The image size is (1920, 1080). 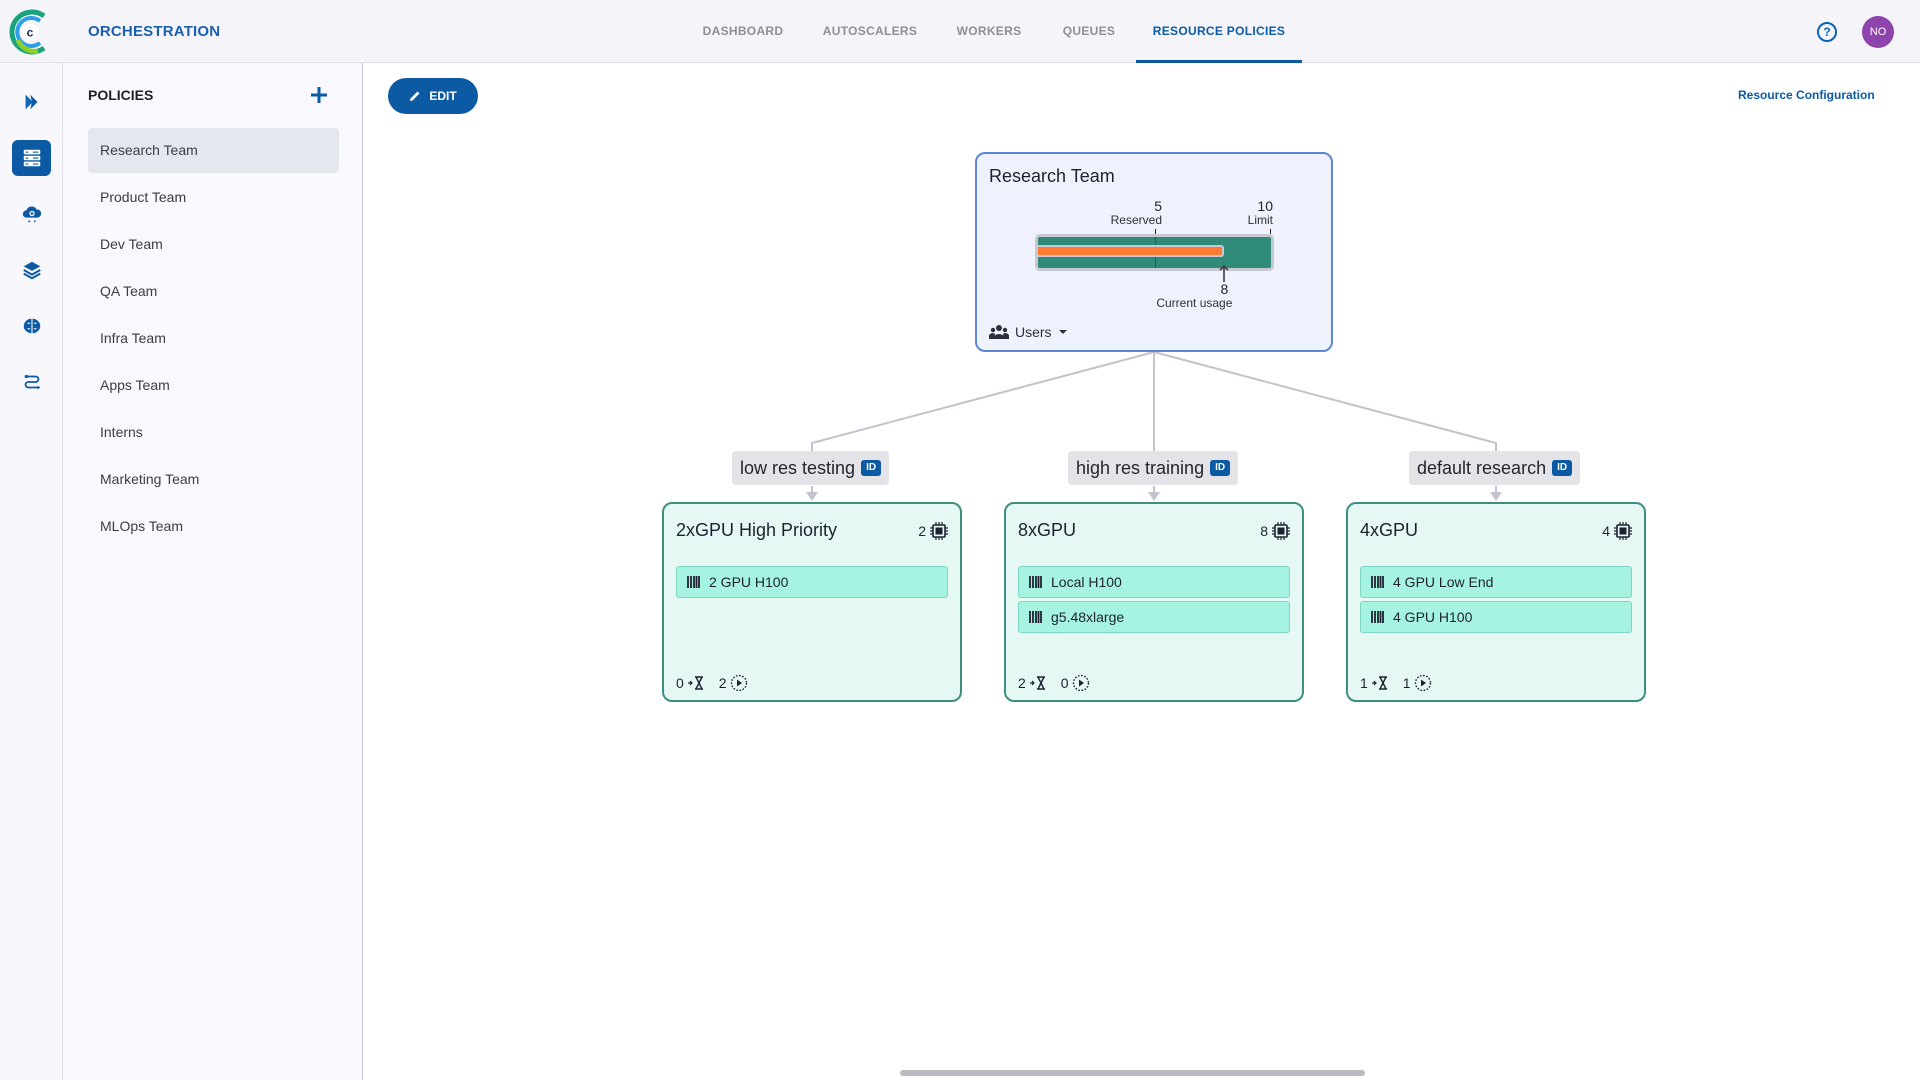 What do you see at coordinates (213, 150) in the screenshot?
I see `policy-item-research-team: Research Team` at bounding box center [213, 150].